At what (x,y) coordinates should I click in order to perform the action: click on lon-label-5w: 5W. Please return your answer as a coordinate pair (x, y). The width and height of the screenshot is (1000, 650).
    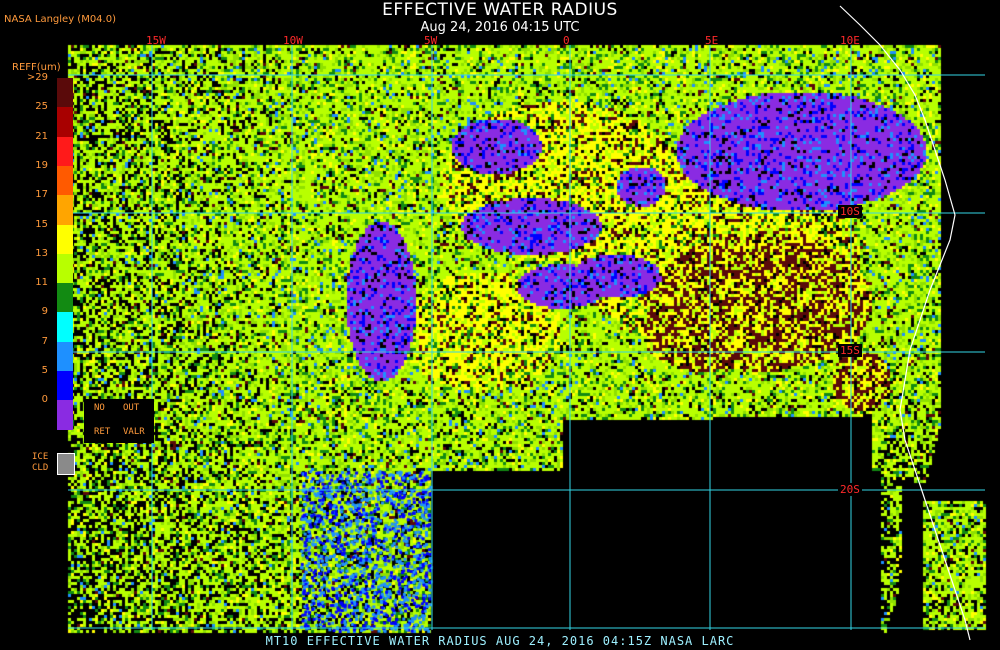
    Looking at the image, I should click on (431, 40).